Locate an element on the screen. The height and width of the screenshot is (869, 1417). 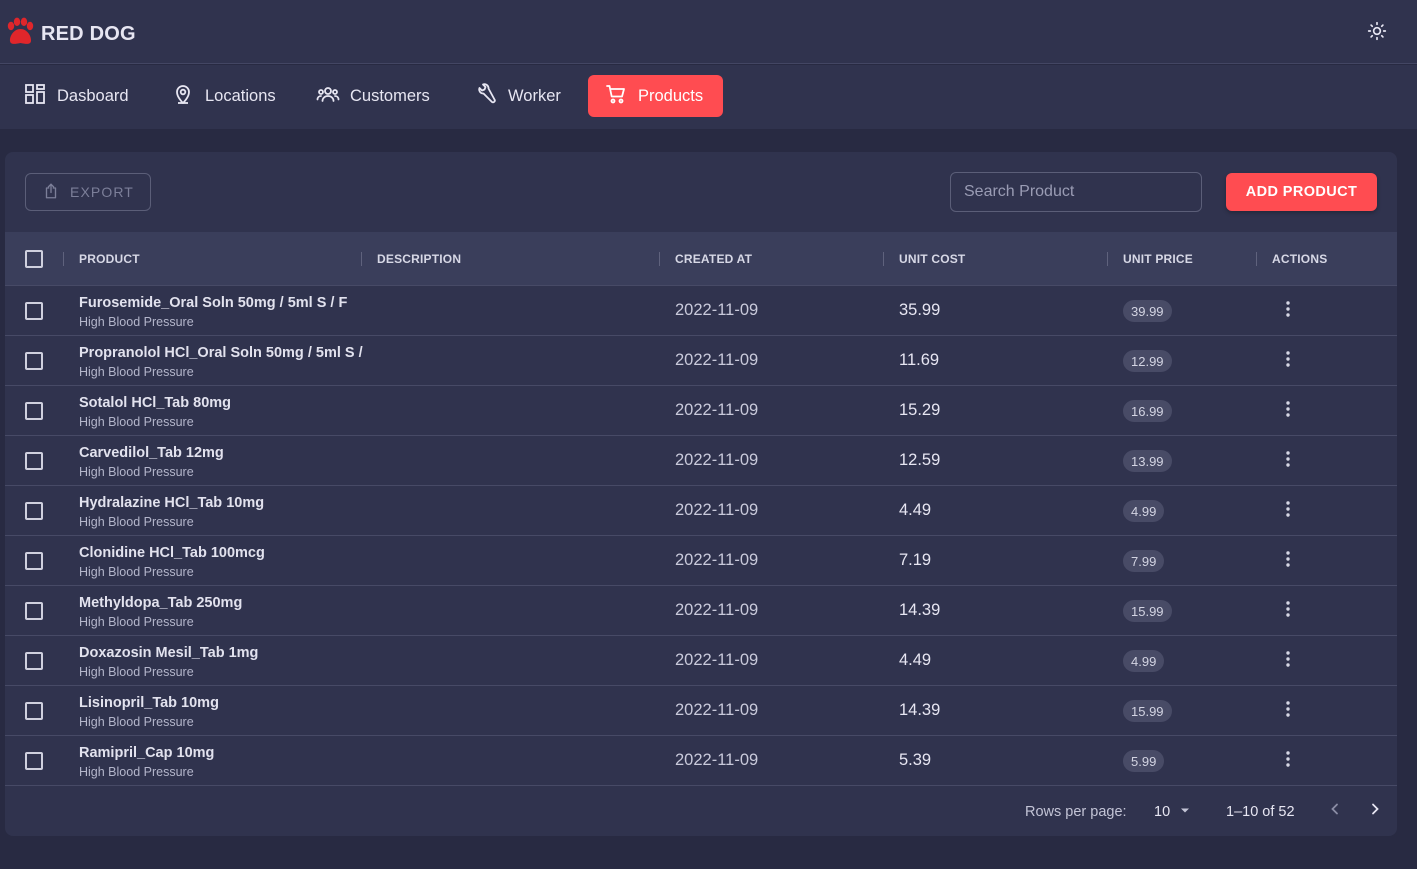
select-all-checkbox is located at coordinates (34, 259).